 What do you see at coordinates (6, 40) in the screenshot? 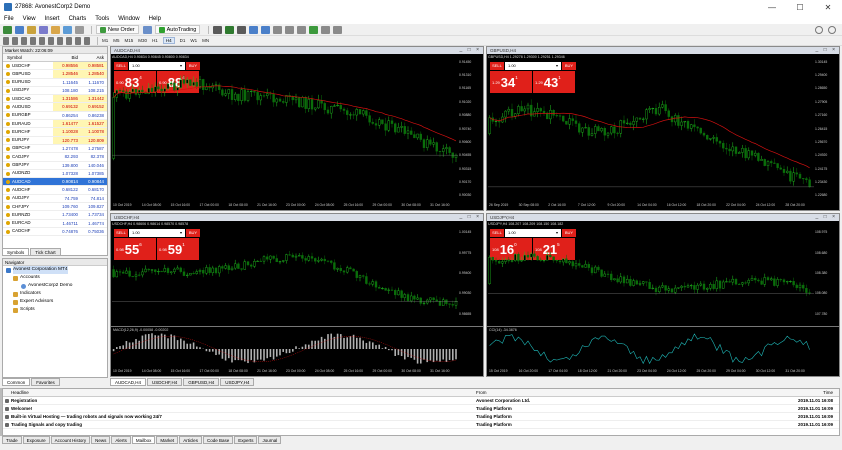
I see `cursor-icon` at bounding box center [6, 40].